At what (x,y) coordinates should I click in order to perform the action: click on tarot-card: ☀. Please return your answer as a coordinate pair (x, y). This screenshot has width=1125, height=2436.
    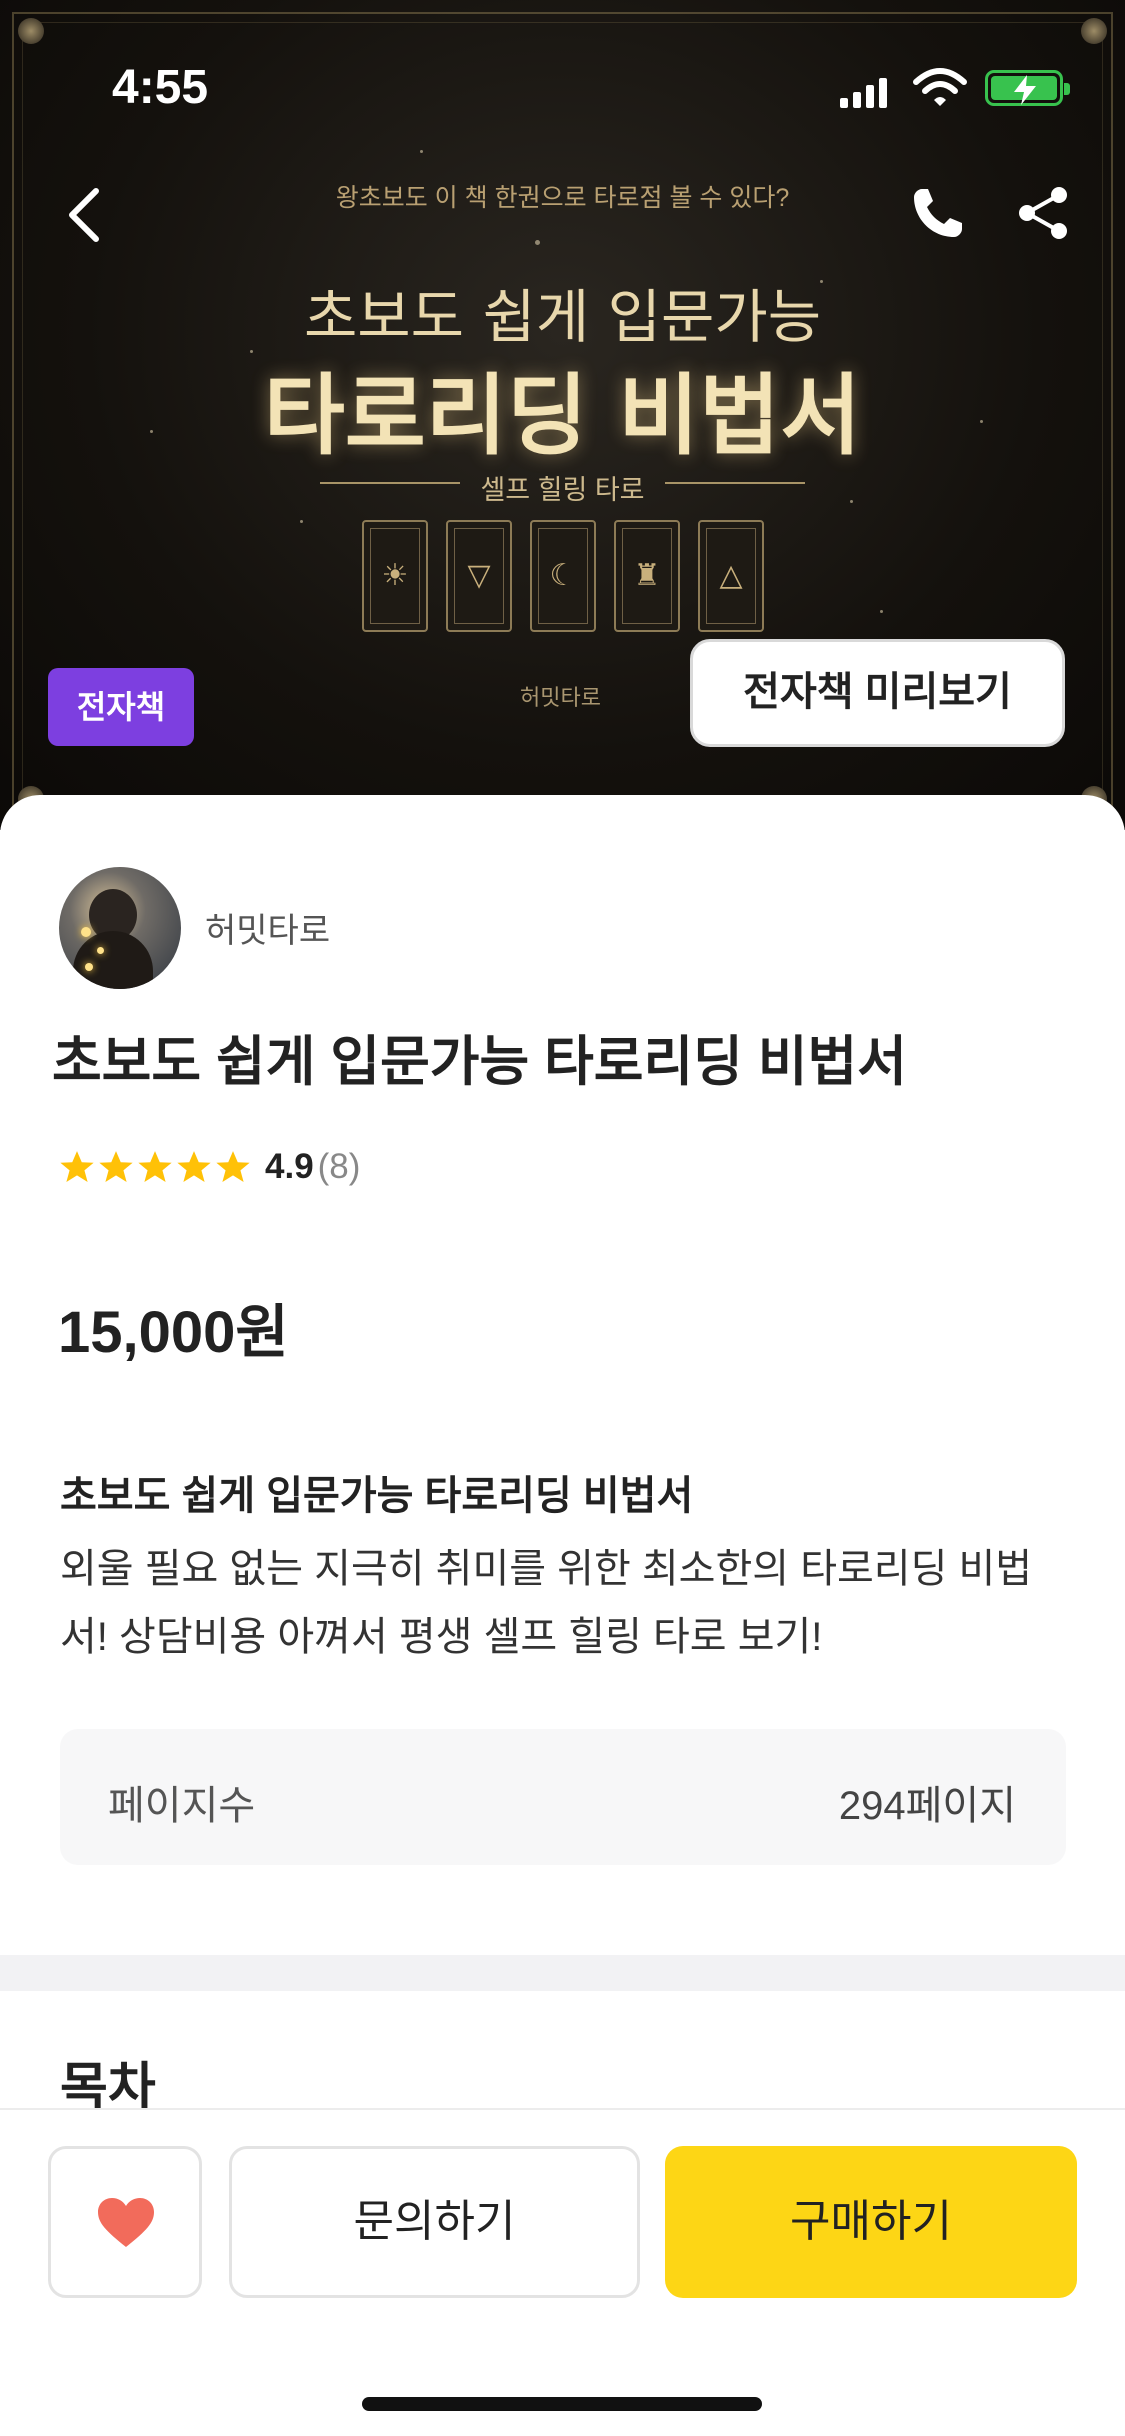
    Looking at the image, I should click on (395, 576).